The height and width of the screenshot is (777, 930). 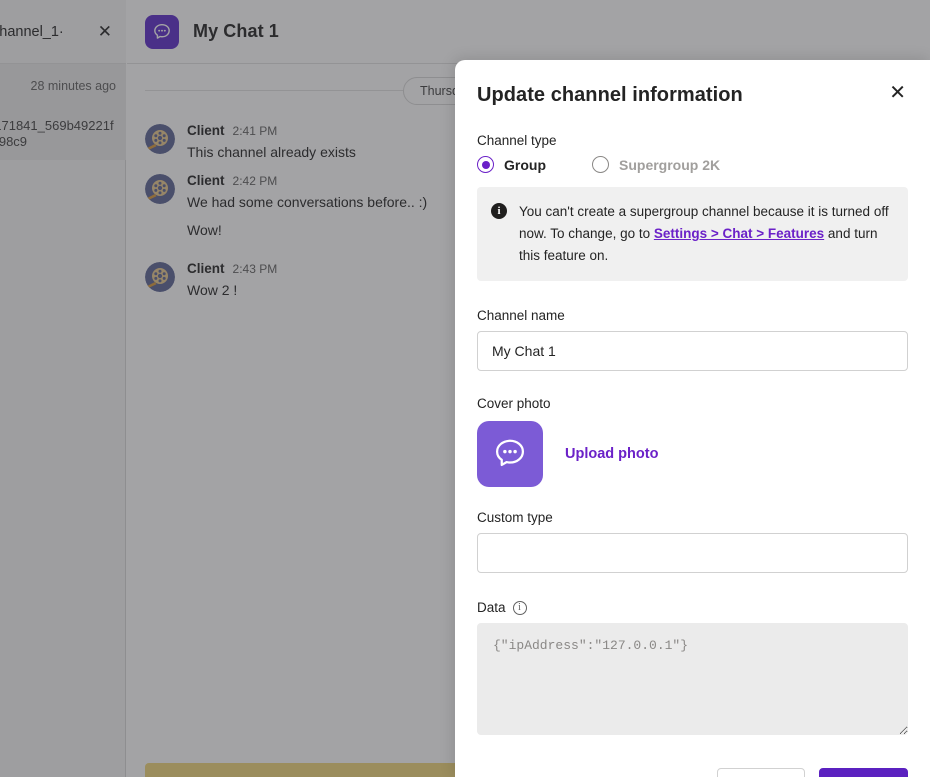 What do you see at coordinates (255, 269) in the screenshot?
I see `message-time: 2:43 PM` at bounding box center [255, 269].